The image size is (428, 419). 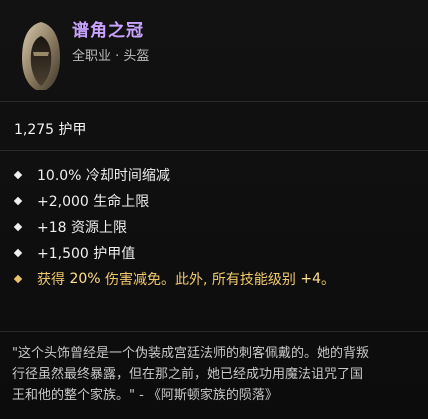 What do you see at coordinates (108, 31) in the screenshot?
I see `item-name: 谱角之冠` at bounding box center [108, 31].